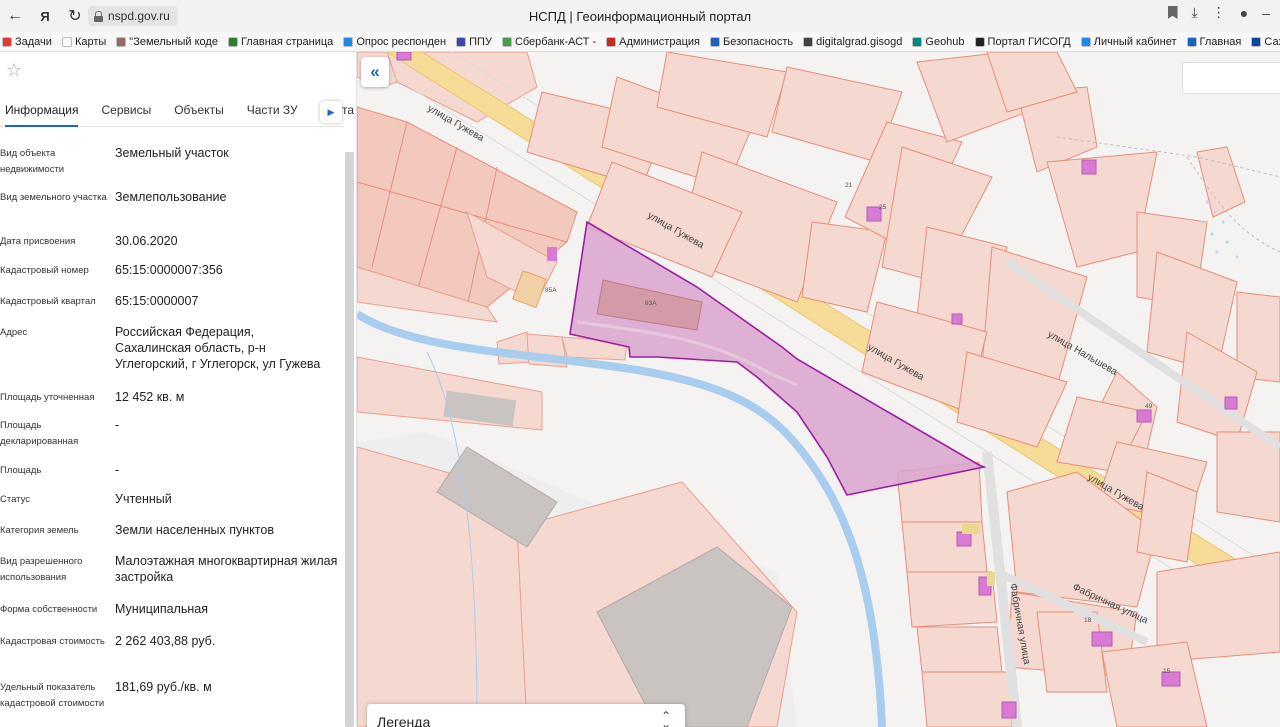 Image resolution: width=1280 pixels, height=727 pixels. I want to click on bookmark-item: Личный кабинет, so click(1128, 41).